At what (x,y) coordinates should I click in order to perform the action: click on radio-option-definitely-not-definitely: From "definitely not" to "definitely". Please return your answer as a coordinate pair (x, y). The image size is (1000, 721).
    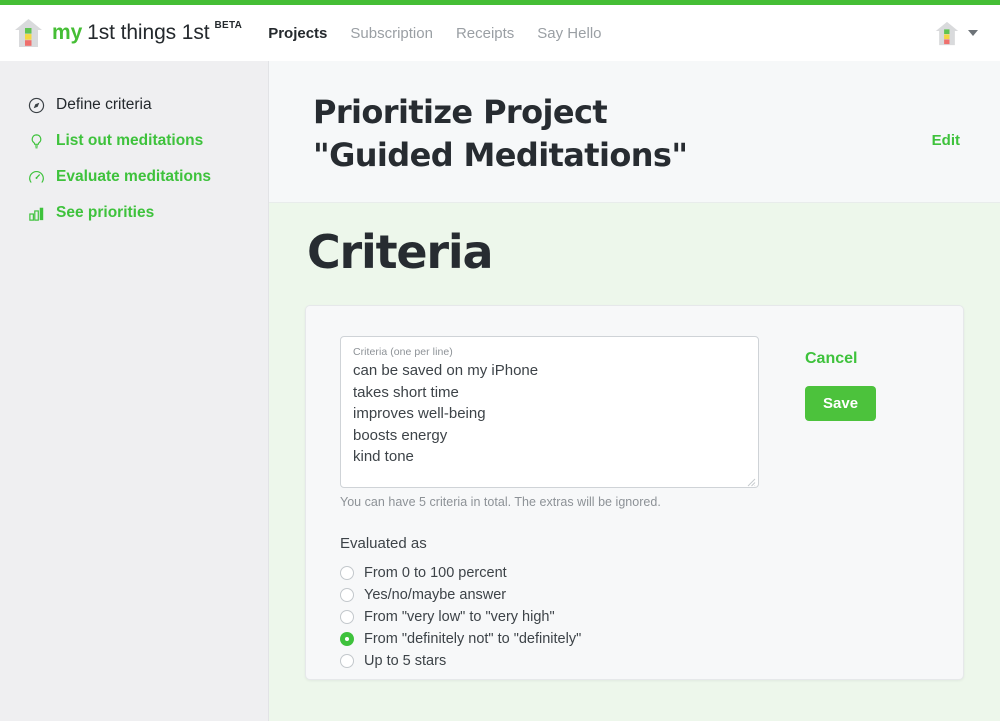
    Looking at the image, I should click on (549, 639).